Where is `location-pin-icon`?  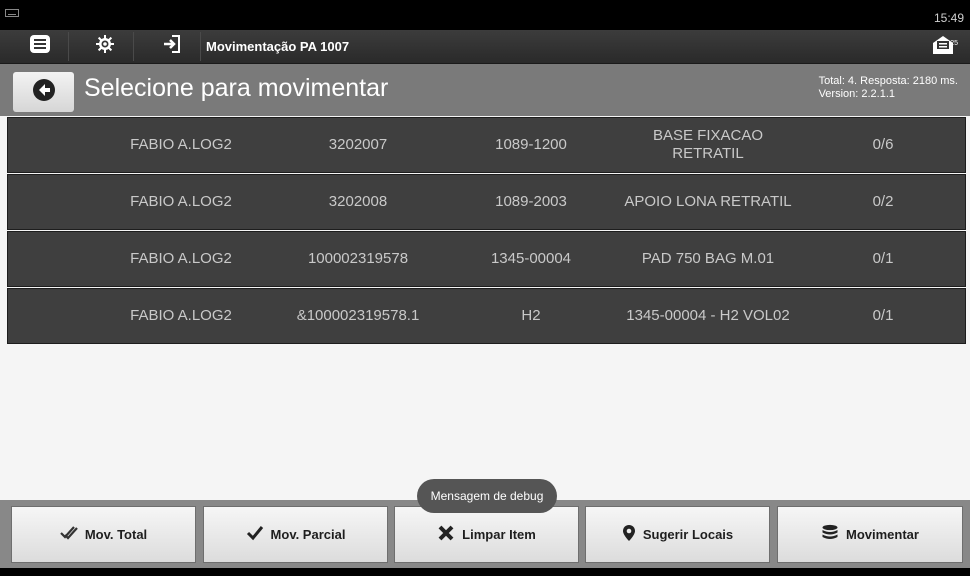 location-pin-icon is located at coordinates (632, 534).